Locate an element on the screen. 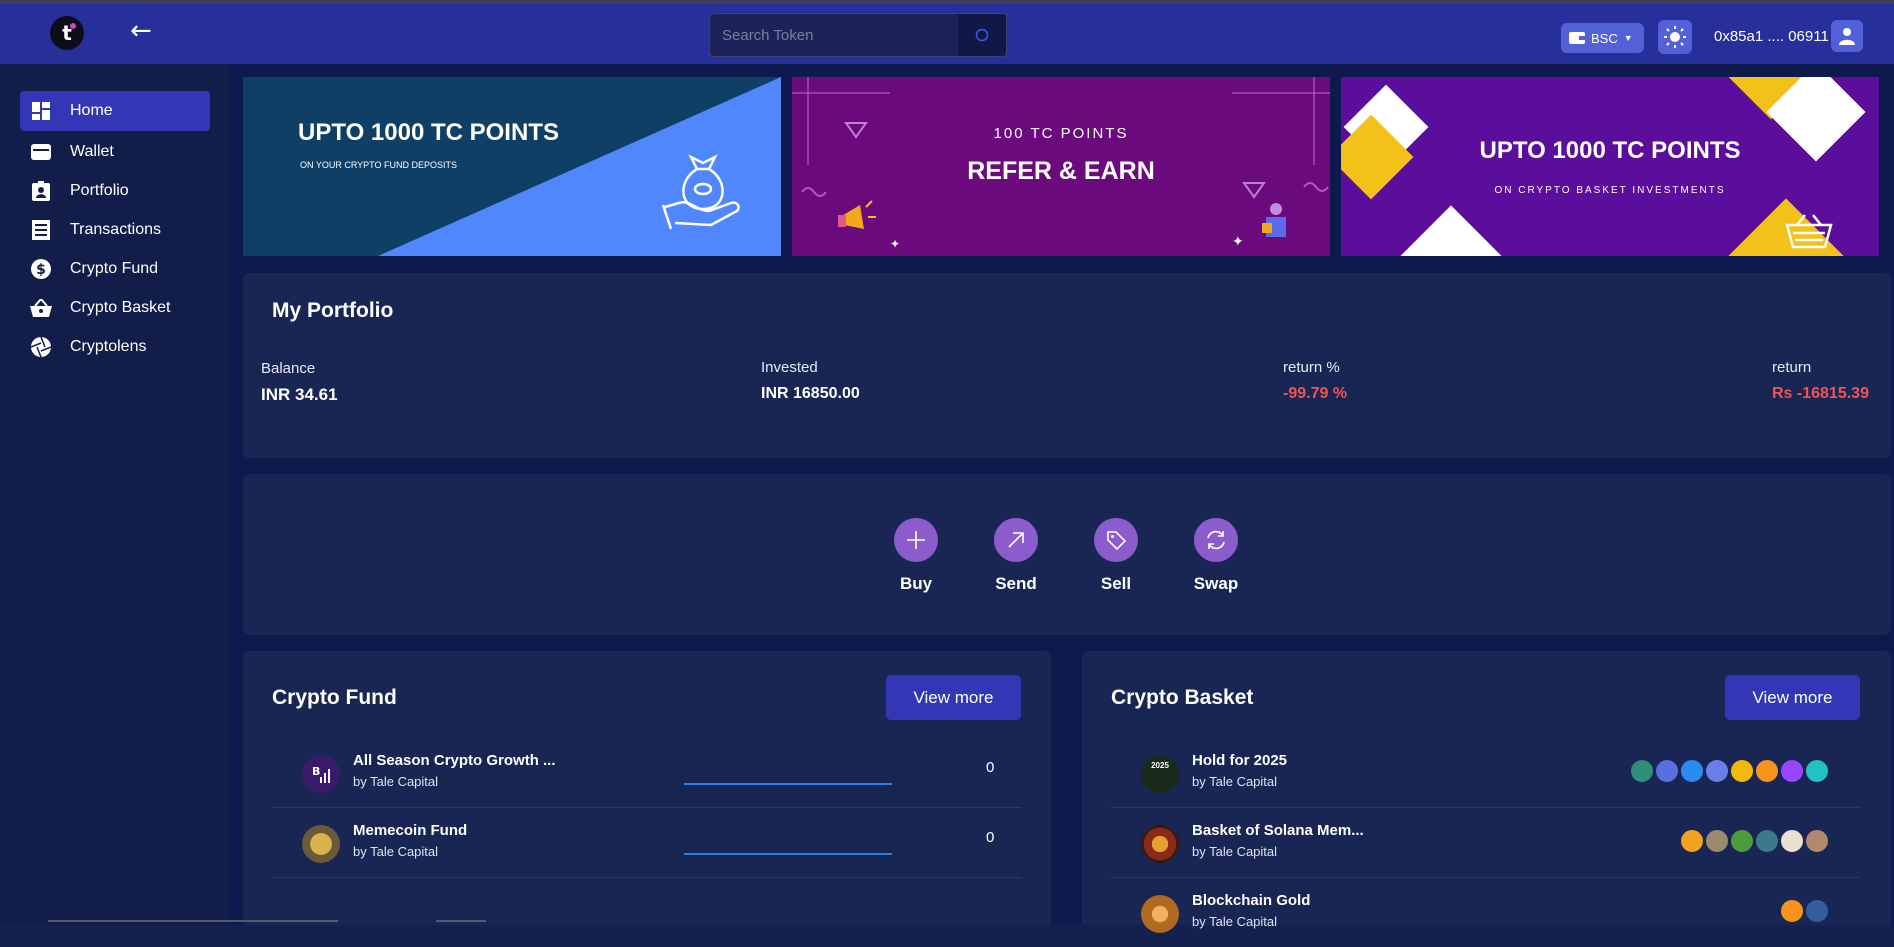 This screenshot has width=1894, height=947. promo-banner-refer-earn: 100 TC POINTS REFER & EARN ✦ ✦ is located at coordinates (1061, 166).